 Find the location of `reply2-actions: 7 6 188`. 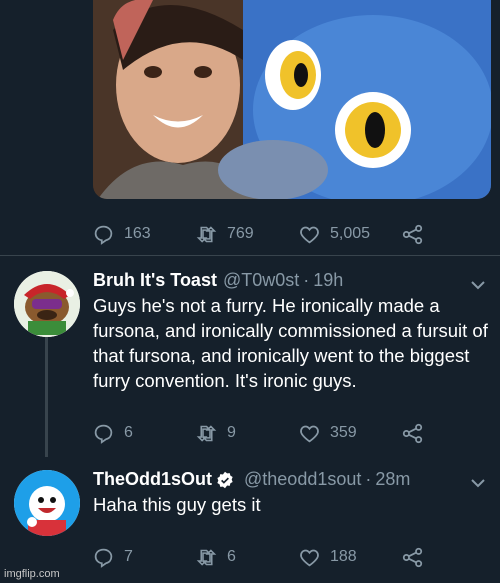

reply2-actions: 7 6 188 is located at coordinates (258, 557).